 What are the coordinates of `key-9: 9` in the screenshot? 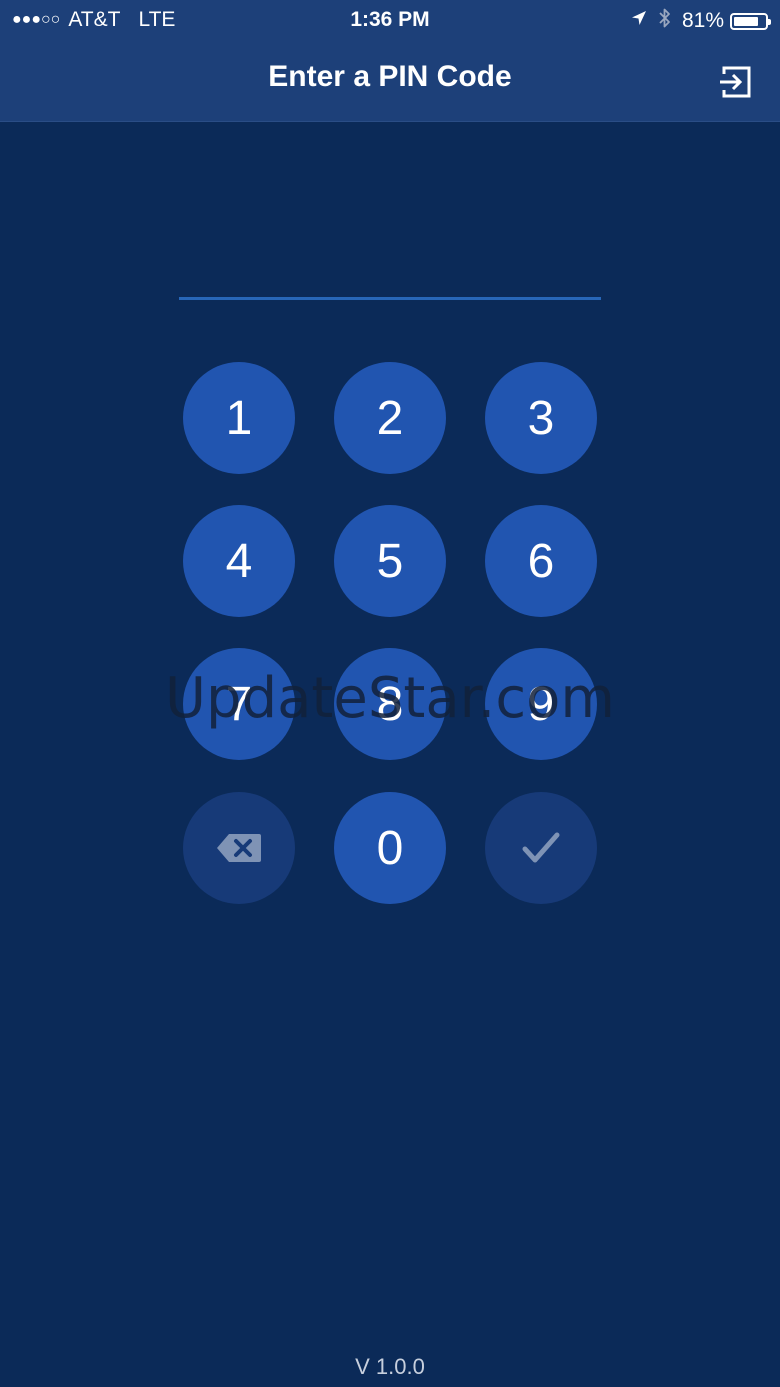 It's located at (541, 704).